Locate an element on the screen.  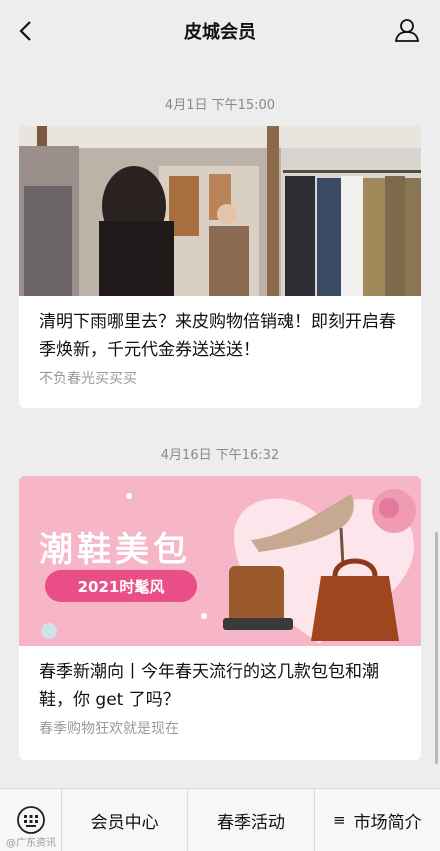
menu-item-label: 春季活动 is located at coordinates (250, 822).